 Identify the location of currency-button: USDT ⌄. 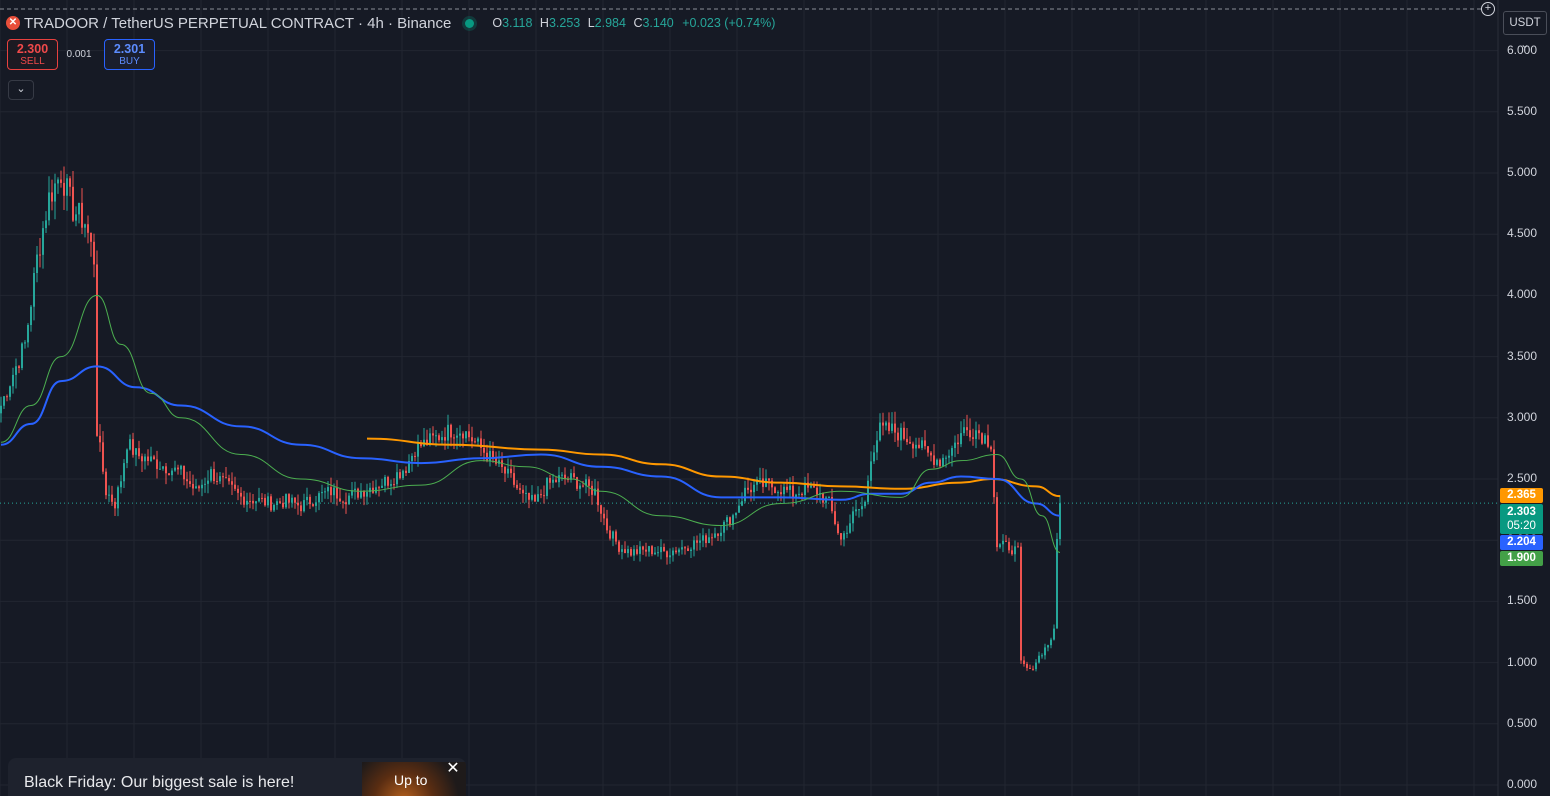
(1525, 31).